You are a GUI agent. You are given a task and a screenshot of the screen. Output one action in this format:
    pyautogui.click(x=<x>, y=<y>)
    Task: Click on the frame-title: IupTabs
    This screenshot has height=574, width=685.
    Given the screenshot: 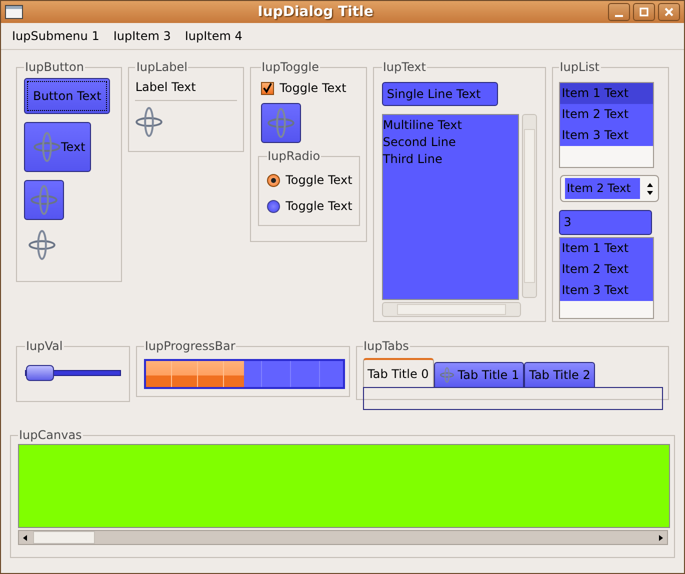 What is the action you would take?
    pyautogui.click(x=386, y=346)
    